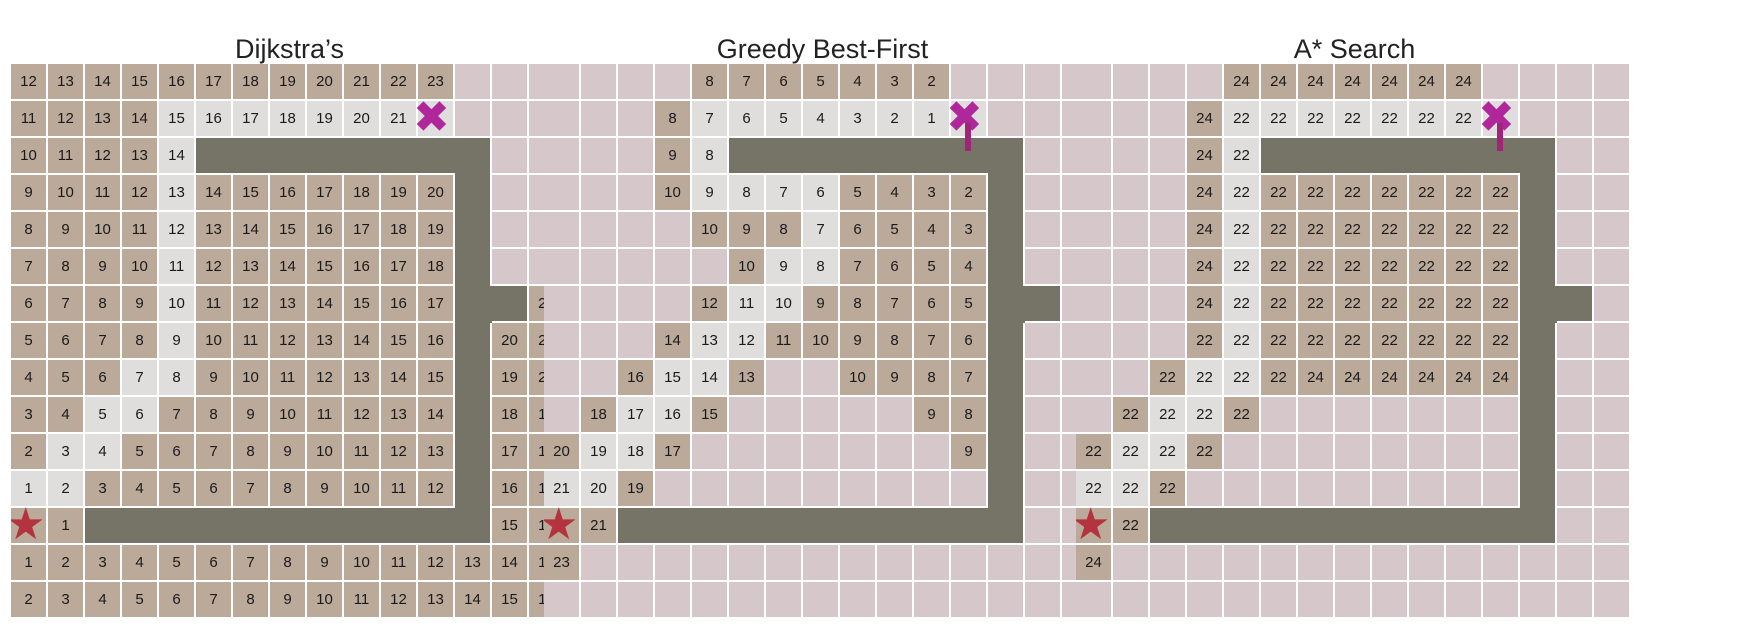 The width and height of the screenshot is (1760, 636). Describe the element at coordinates (431, 117) in the screenshot. I see `x-mark-icon: ✖` at that location.